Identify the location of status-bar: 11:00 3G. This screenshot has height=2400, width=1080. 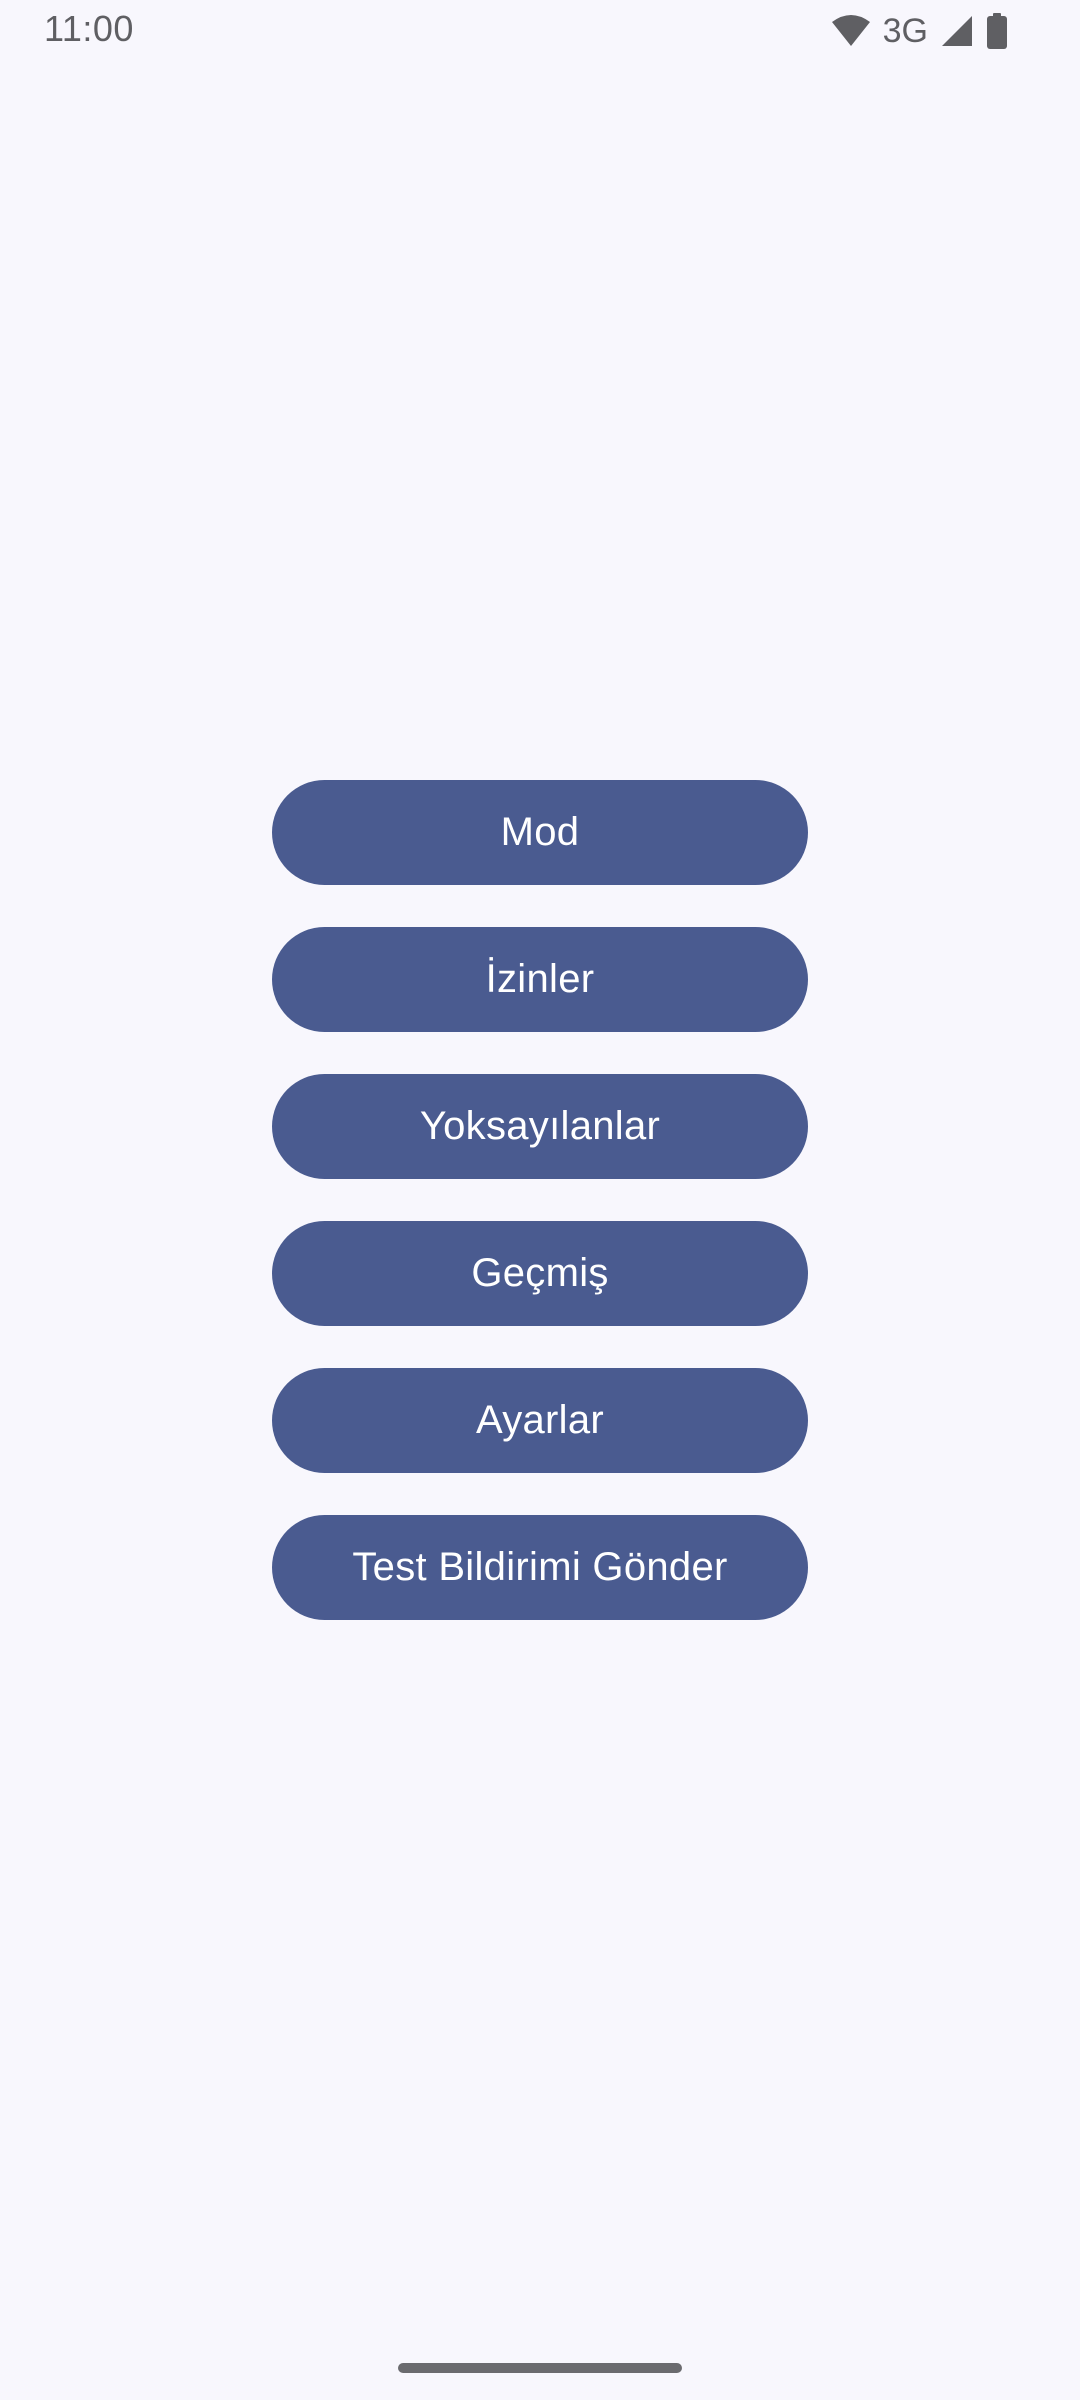
(540, 31).